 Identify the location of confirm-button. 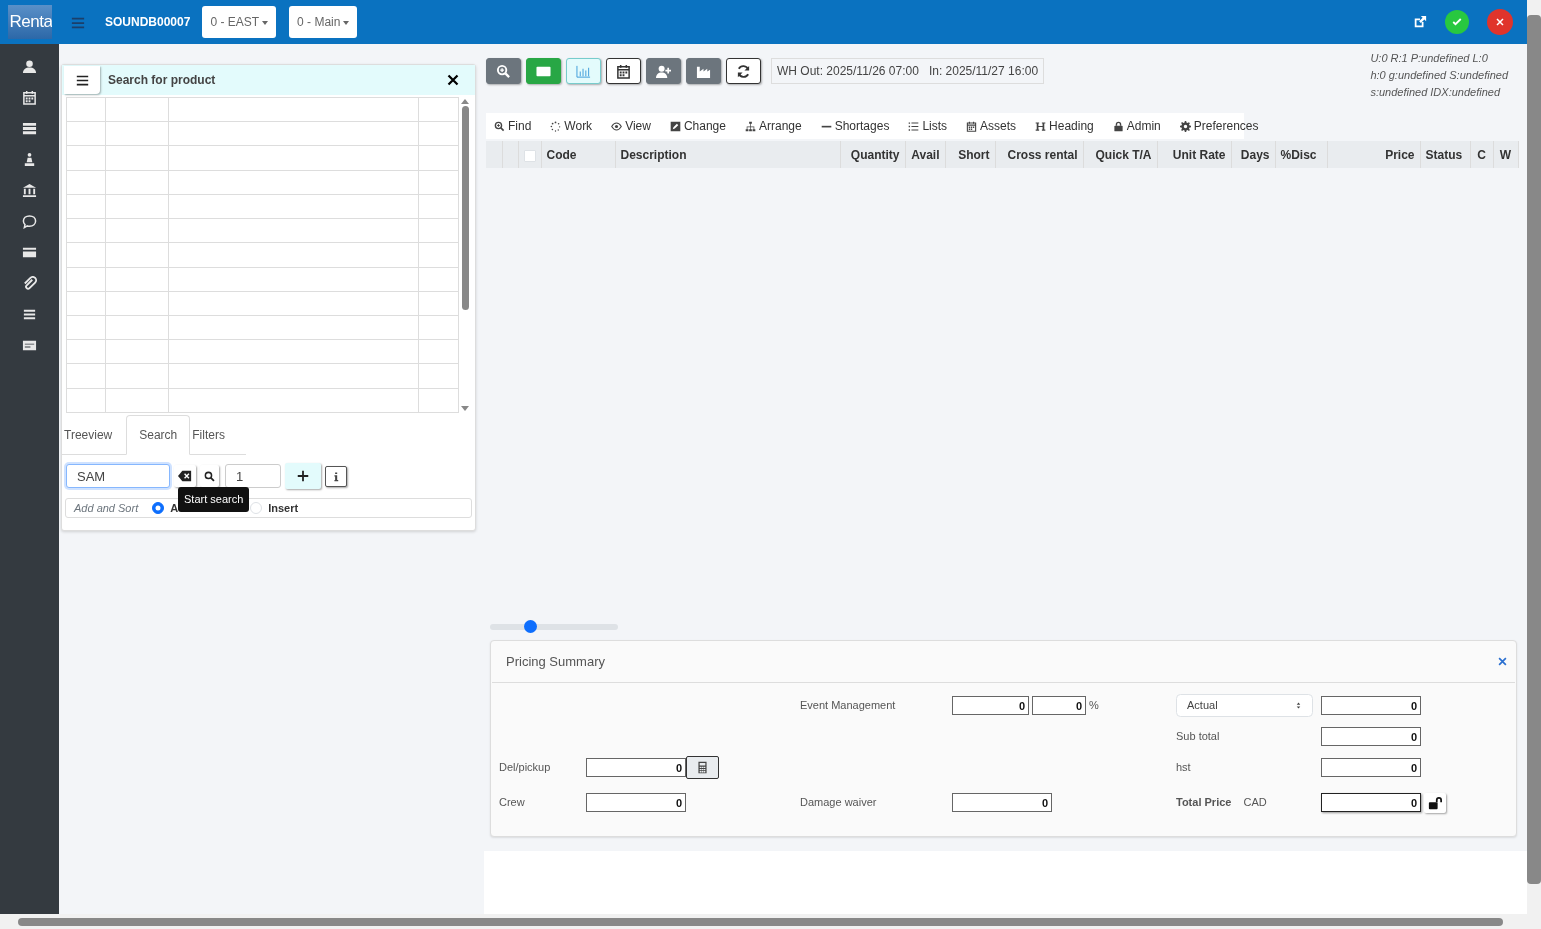
(1457, 22).